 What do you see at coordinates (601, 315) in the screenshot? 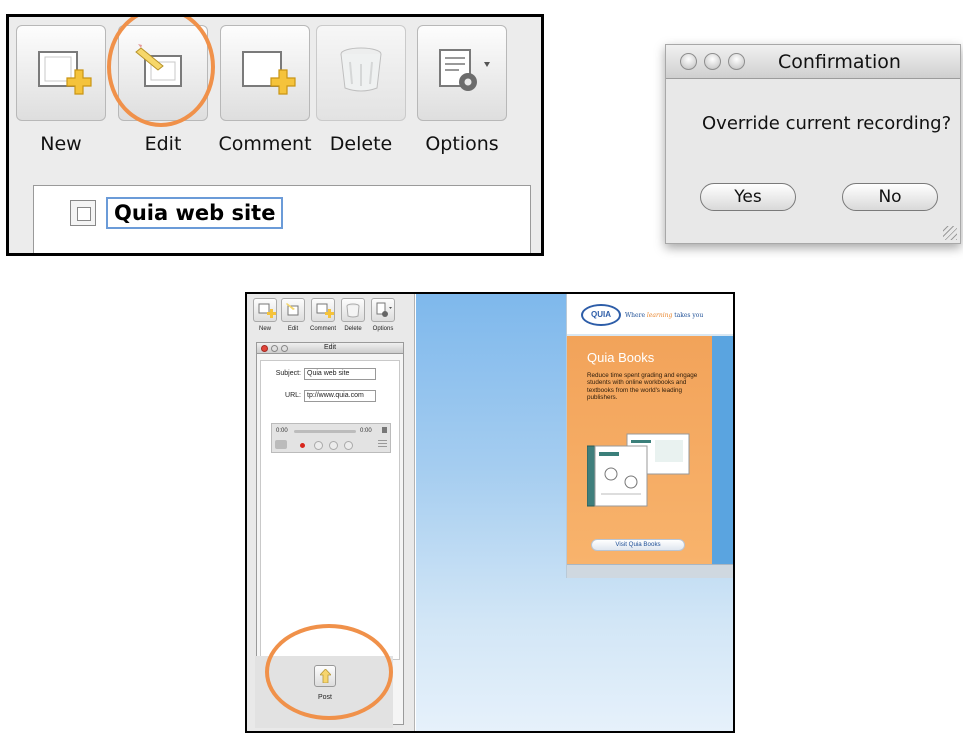
I see `quia-logo: QUIA` at bounding box center [601, 315].